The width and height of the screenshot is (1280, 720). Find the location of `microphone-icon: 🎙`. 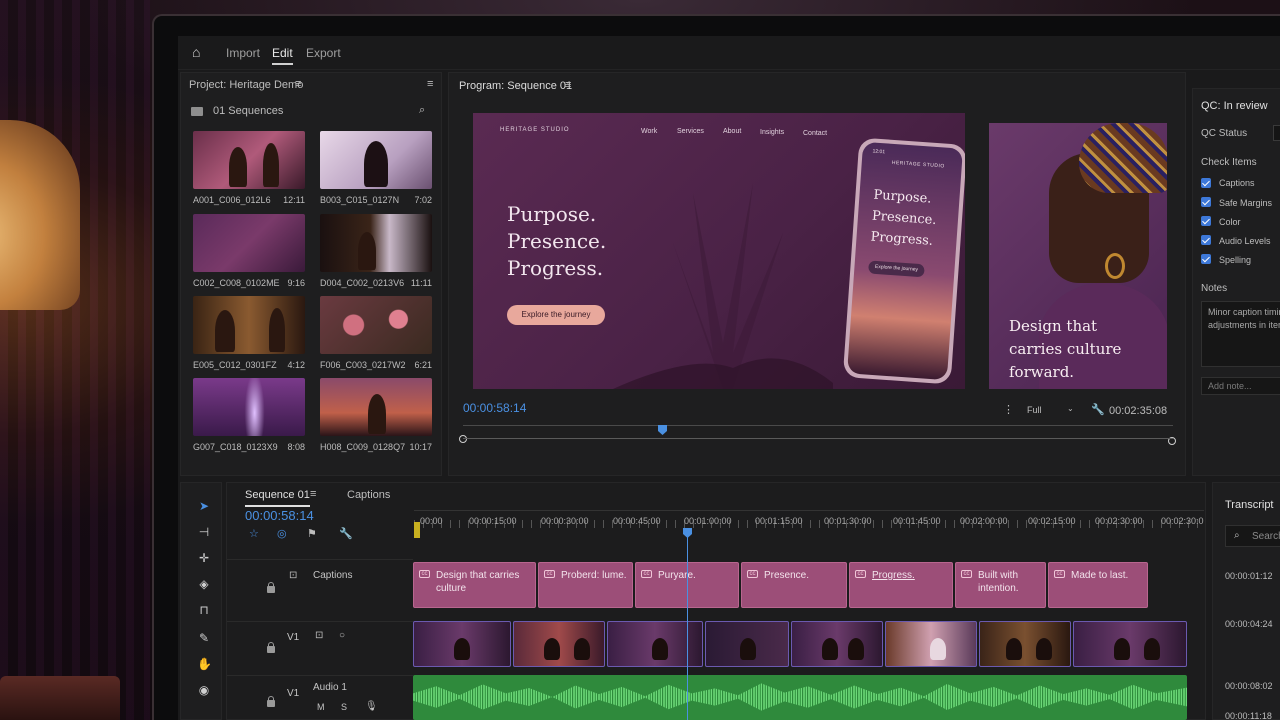

microphone-icon: 🎙 is located at coordinates (371, 706).